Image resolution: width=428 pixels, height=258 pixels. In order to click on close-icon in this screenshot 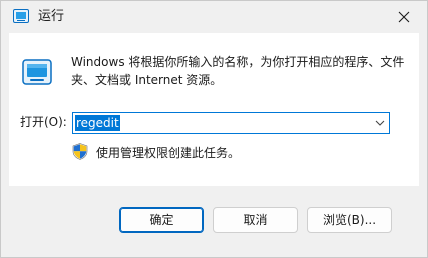, I will do `click(404, 17)`.